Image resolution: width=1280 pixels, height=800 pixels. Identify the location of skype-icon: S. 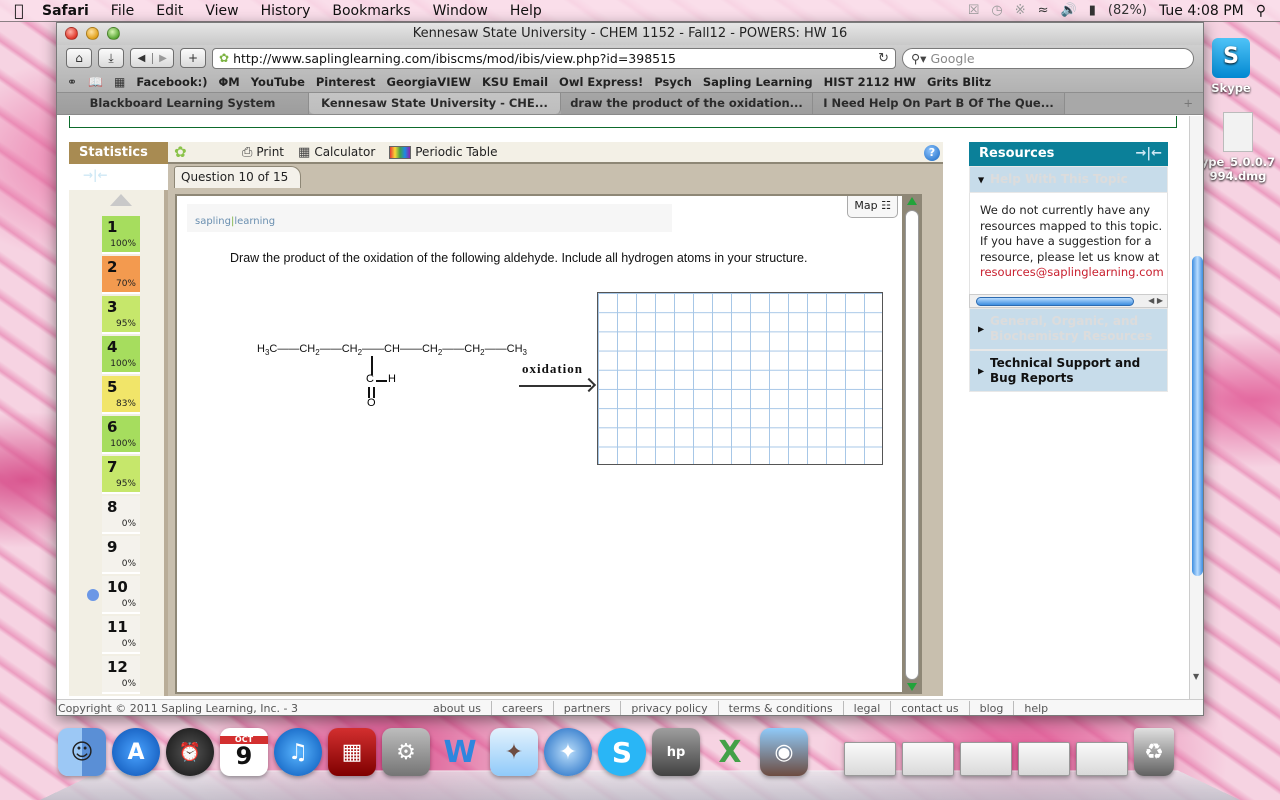
(622, 752).